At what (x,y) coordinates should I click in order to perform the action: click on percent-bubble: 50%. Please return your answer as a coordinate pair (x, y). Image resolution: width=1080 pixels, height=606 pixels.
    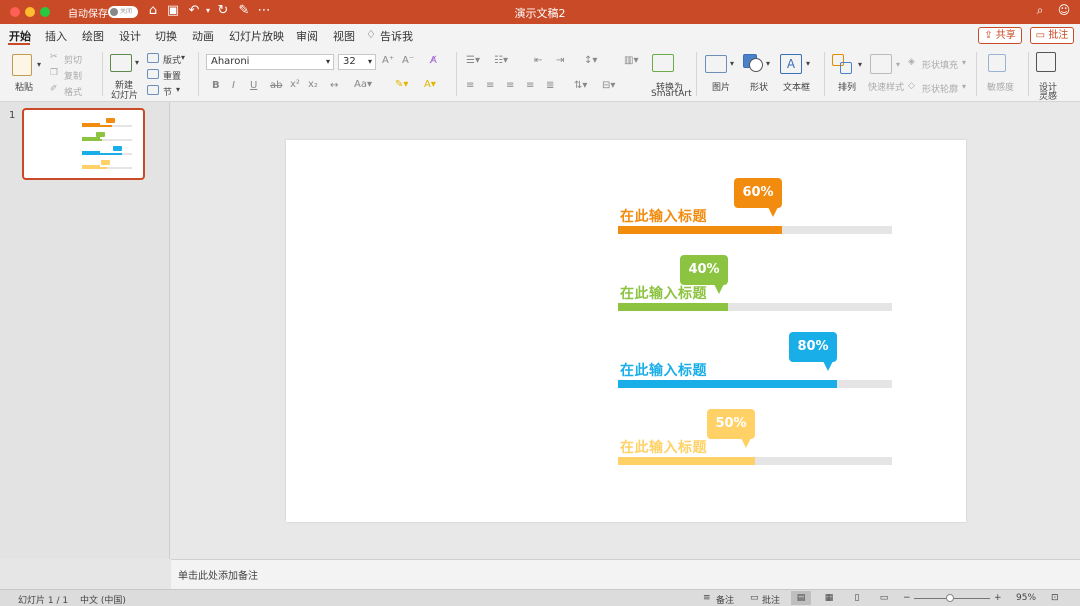
    Looking at the image, I should click on (731, 424).